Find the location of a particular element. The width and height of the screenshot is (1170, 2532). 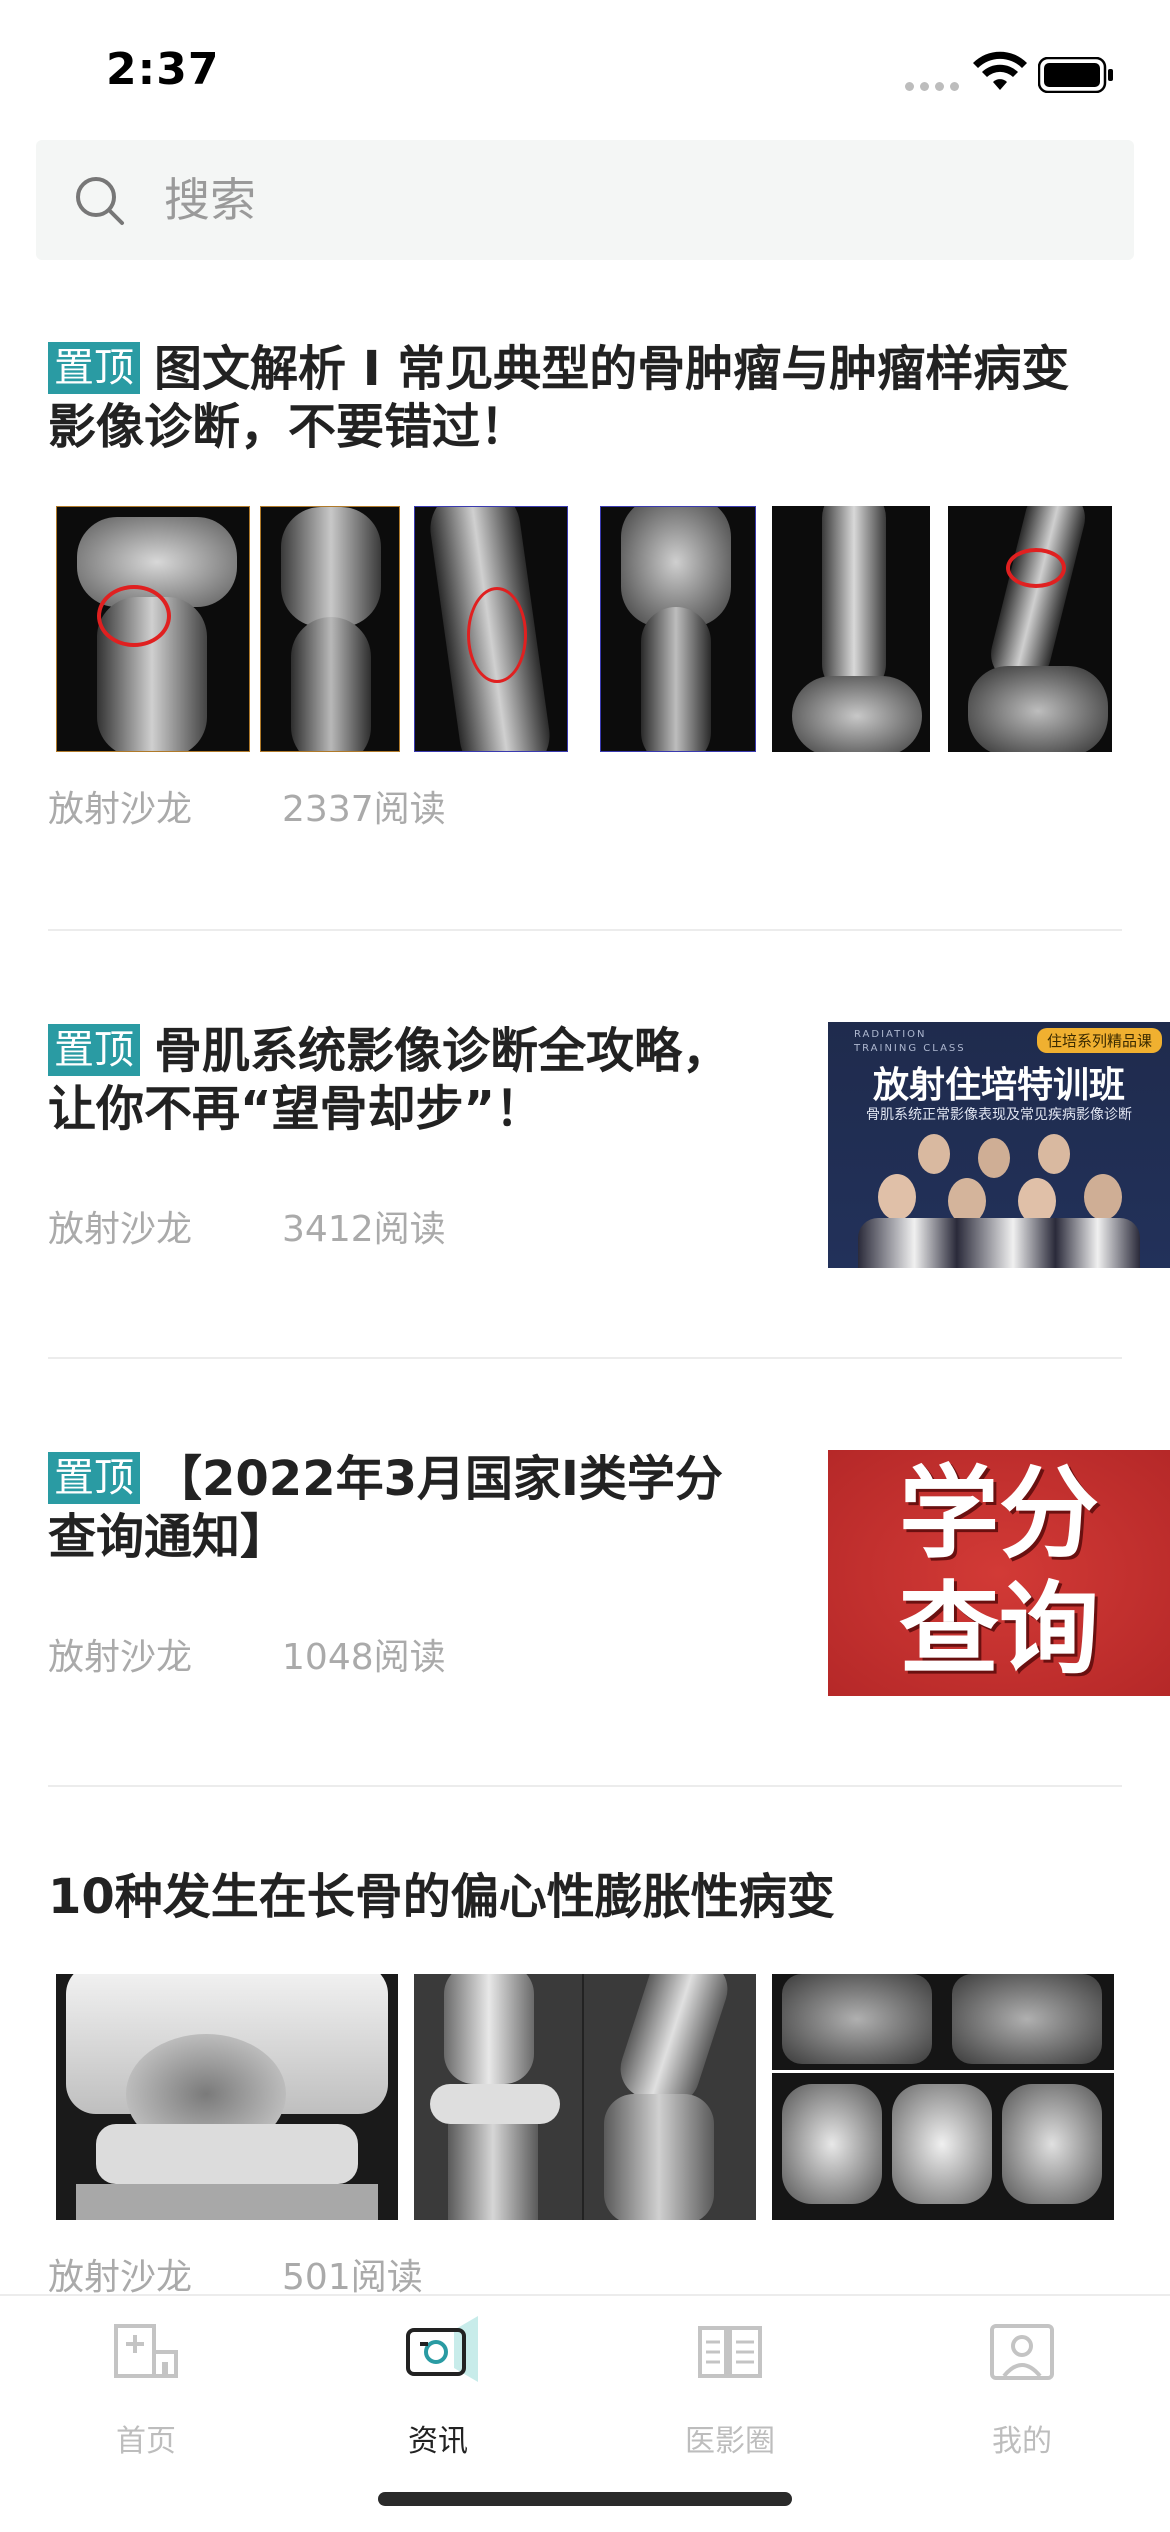

battery-icon is located at coordinates (1075, 75).